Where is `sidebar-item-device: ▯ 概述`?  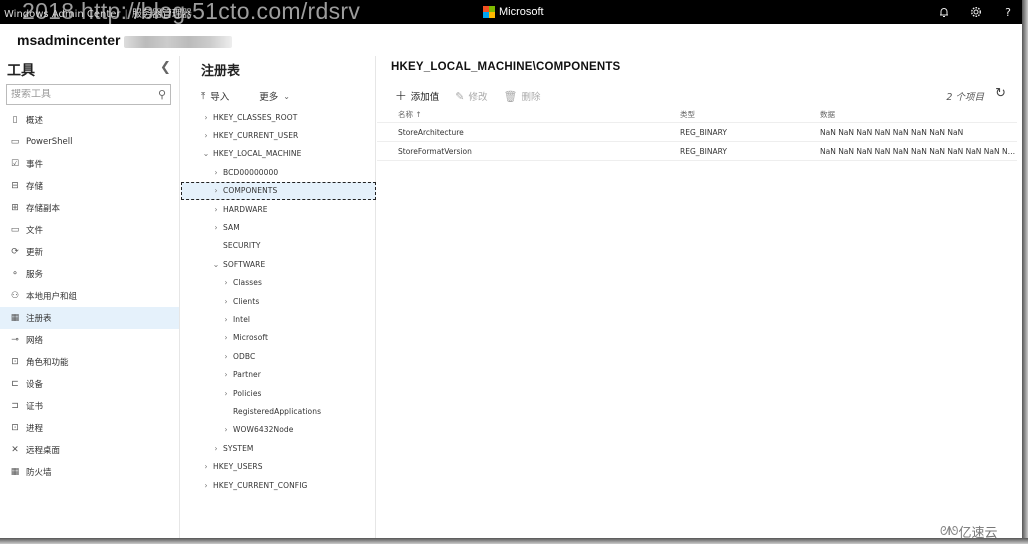
sidebar-item-device: ▯ 概述 is located at coordinates (89, 120).